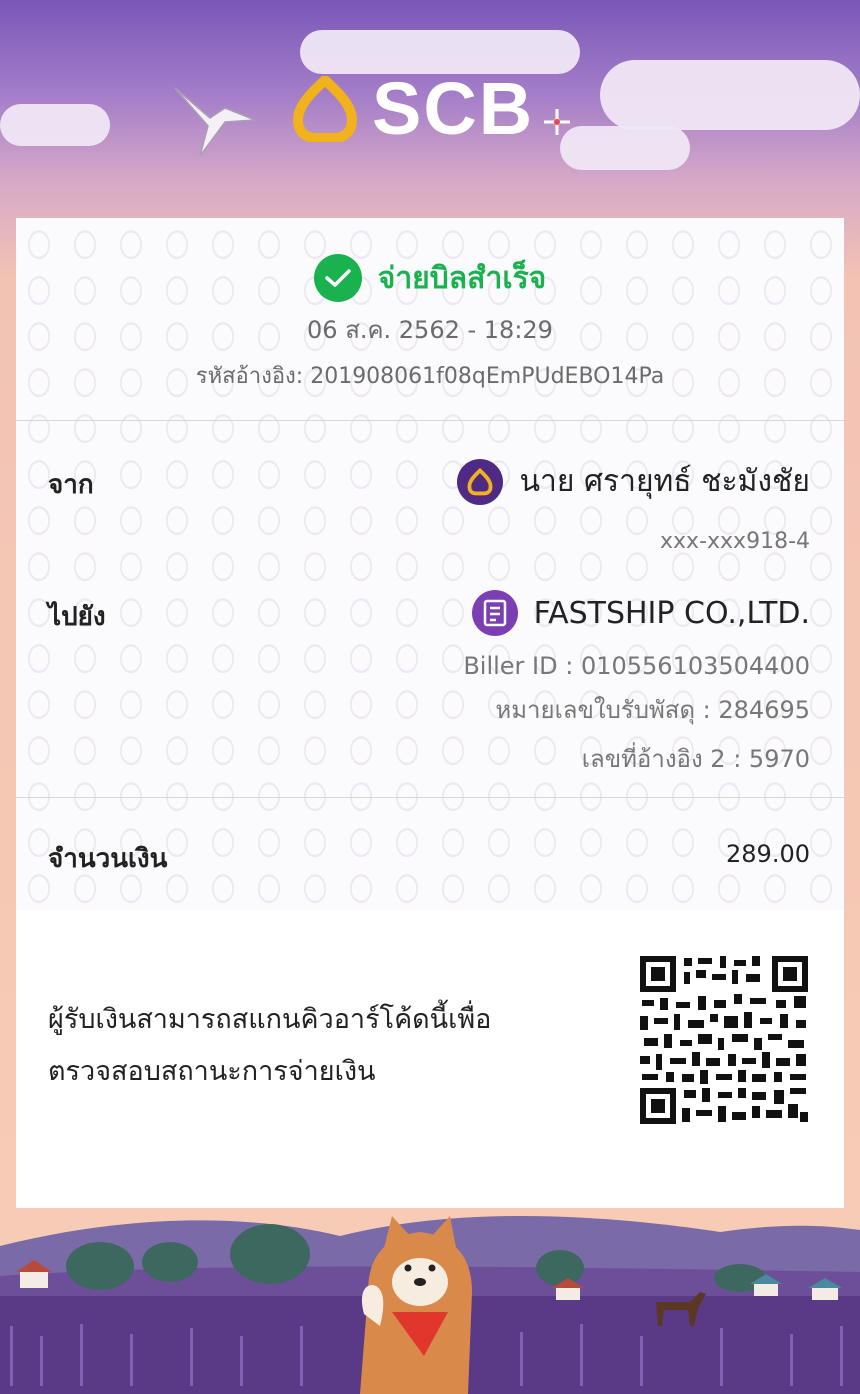 This screenshot has width=860, height=1394. What do you see at coordinates (430, 1184) in the screenshot?
I see `receipt-torn-edge` at bounding box center [430, 1184].